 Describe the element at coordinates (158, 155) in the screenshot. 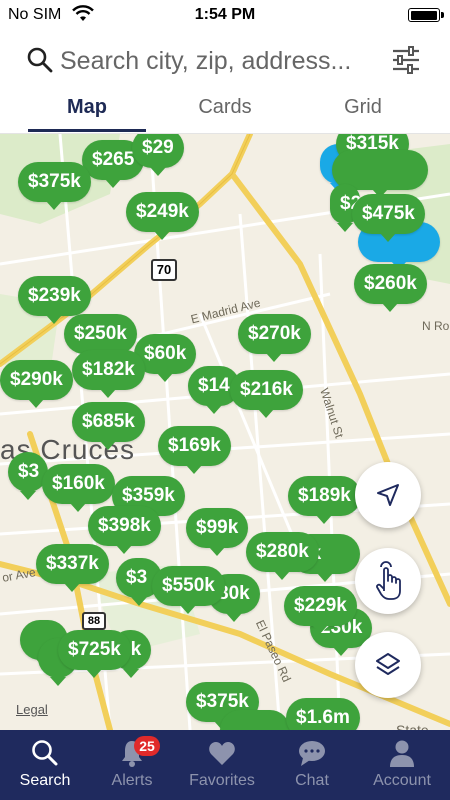

I see `map-pin: $29` at that location.